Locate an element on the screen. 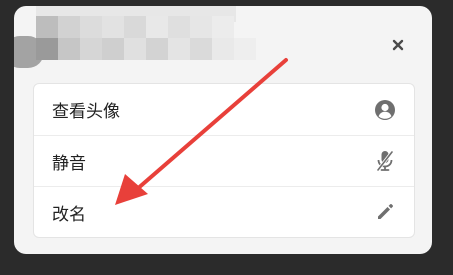 The width and height of the screenshot is (453, 275). close-button is located at coordinates (398, 45).